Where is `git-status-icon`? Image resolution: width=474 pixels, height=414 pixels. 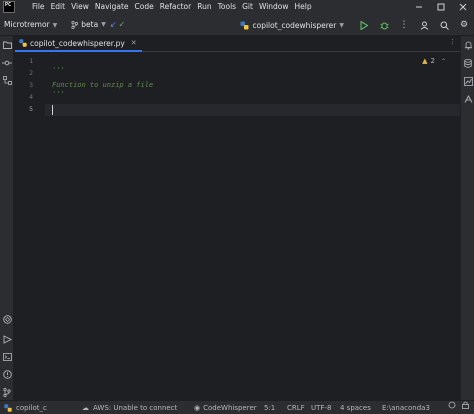
git-status-icon is located at coordinates (452, 405).